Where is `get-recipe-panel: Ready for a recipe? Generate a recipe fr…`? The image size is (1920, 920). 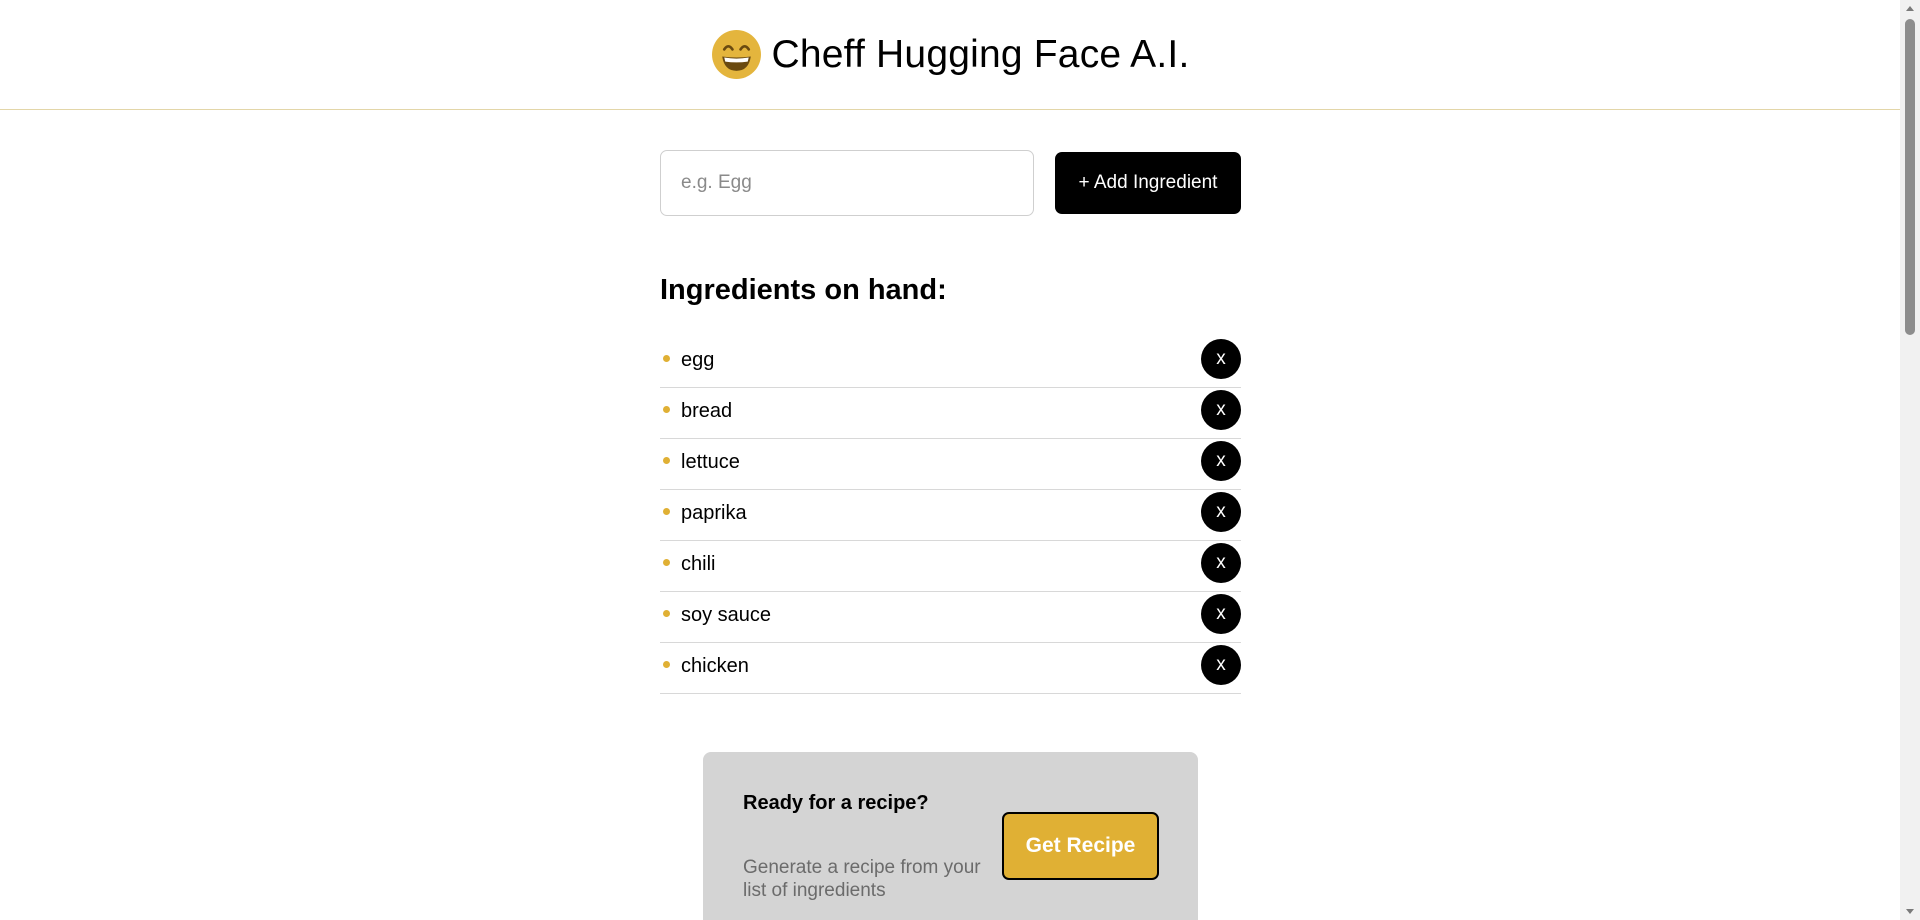
get-recipe-panel: Ready for a recipe? Generate a recipe fr… is located at coordinates (950, 836).